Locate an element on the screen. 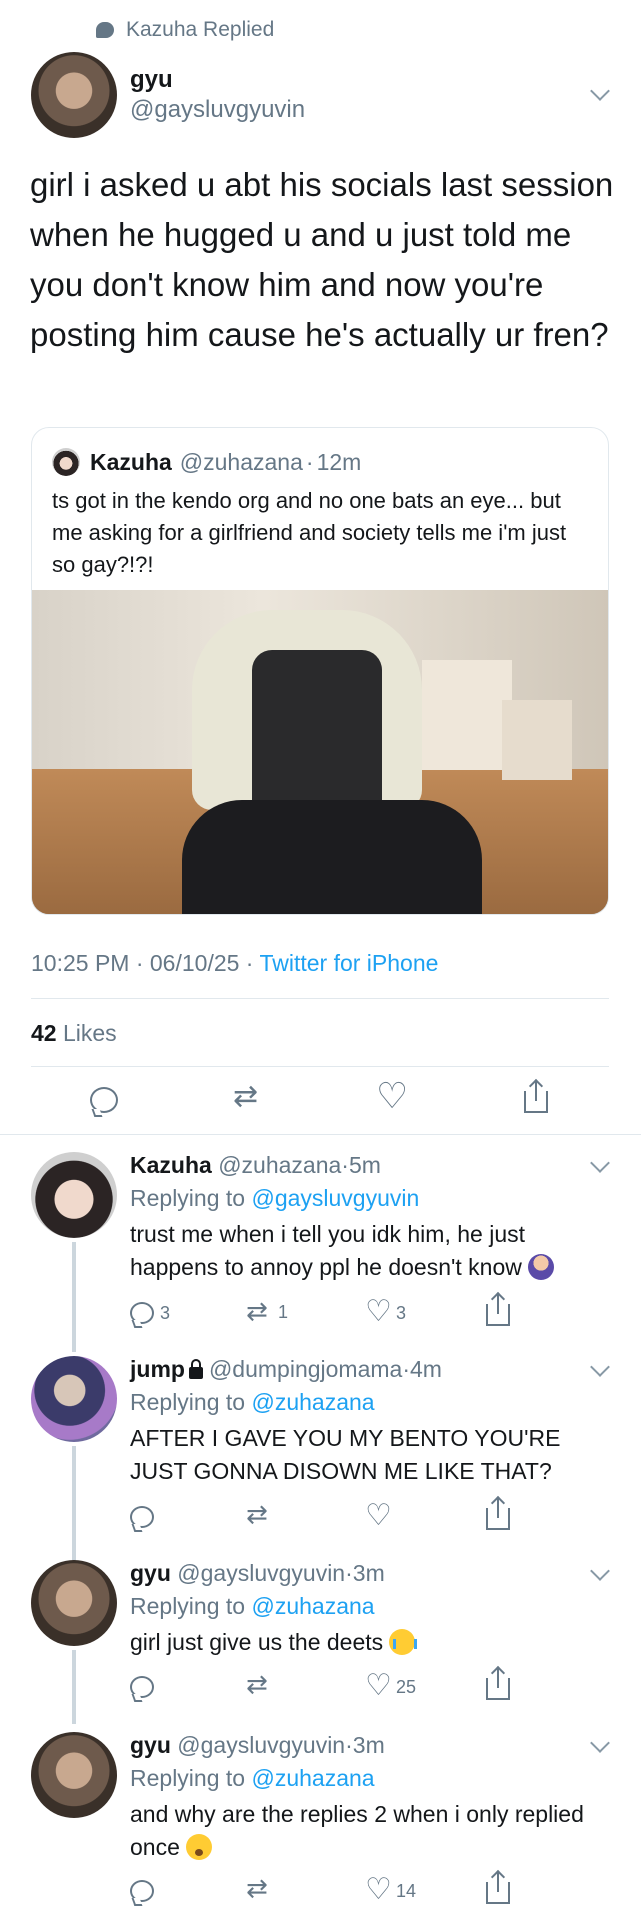 This screenshot has height=1920, width=641. tweet-meta: 10:25 PM · 06/10/25 · Twitter for iPhone is located at coordinates (234, 963).